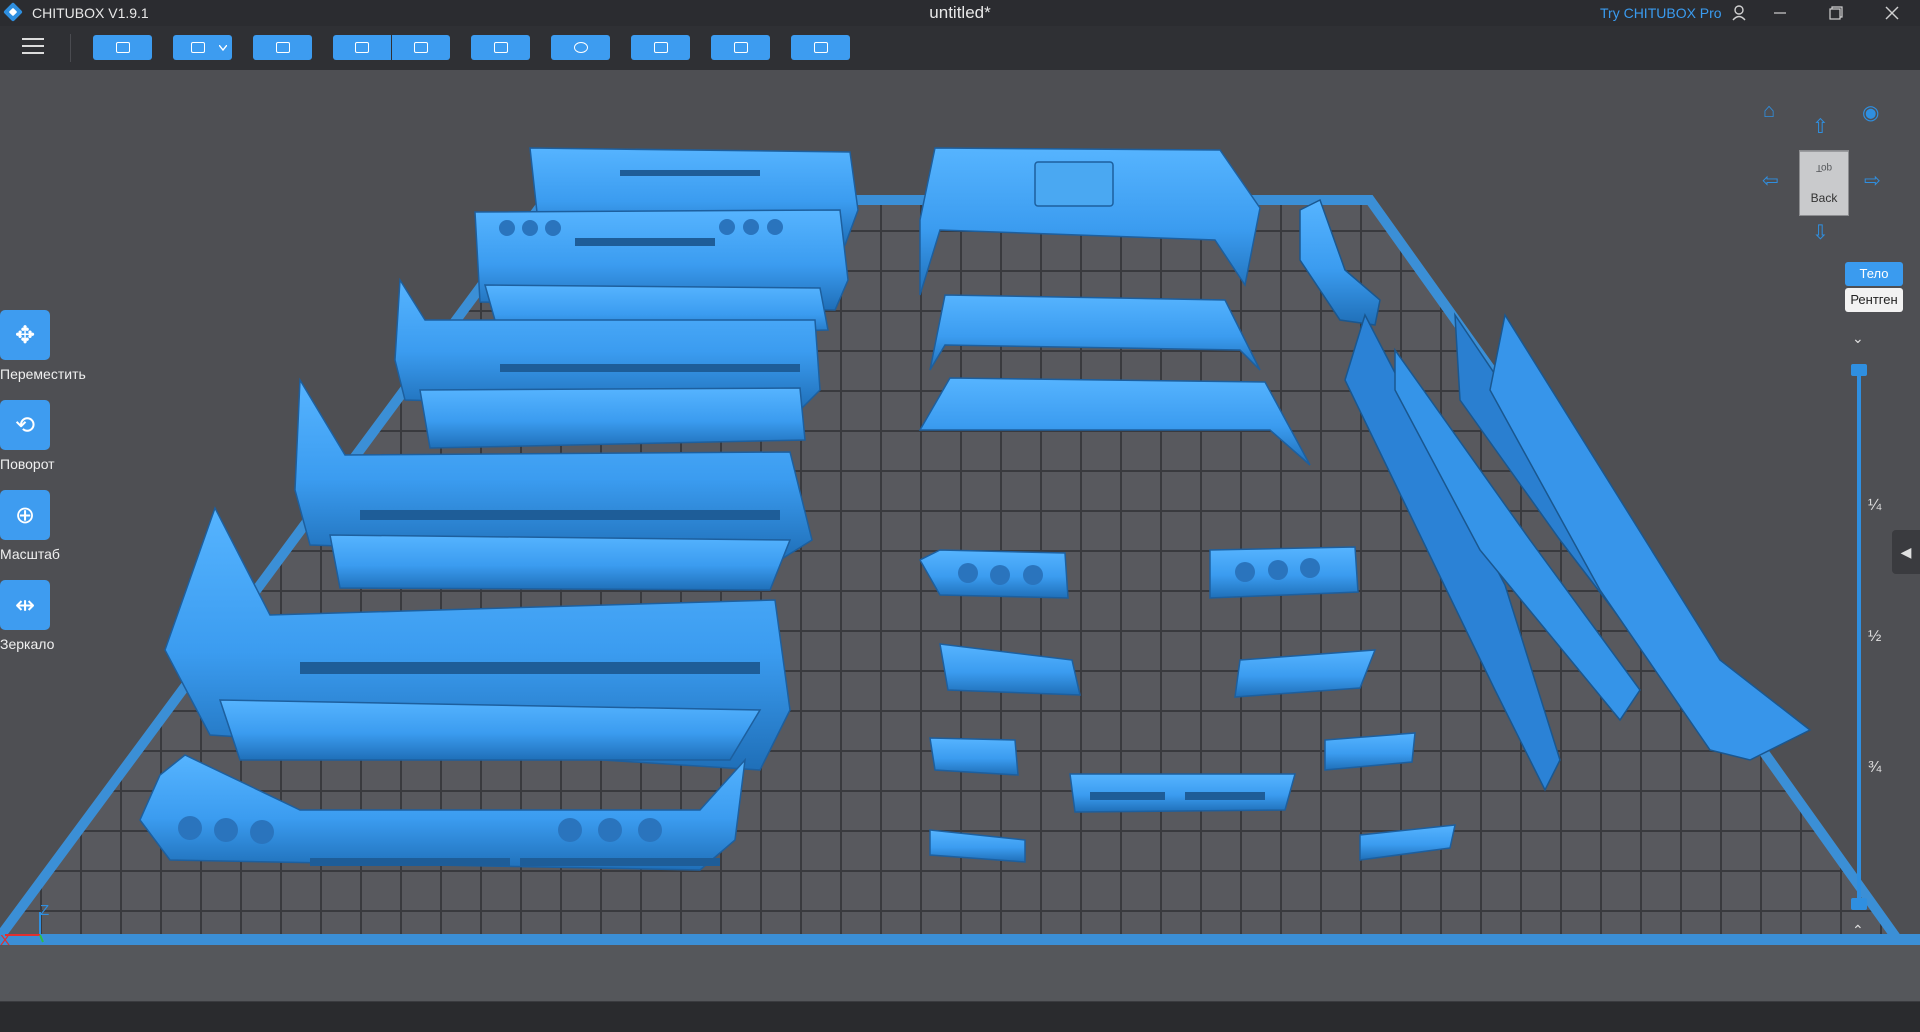 This screenshot has width=1920, height=1032. Describe the element at coordinates (1874, 300) in the screenshot. I see `xray-view-toggle: Рентген` at that location.